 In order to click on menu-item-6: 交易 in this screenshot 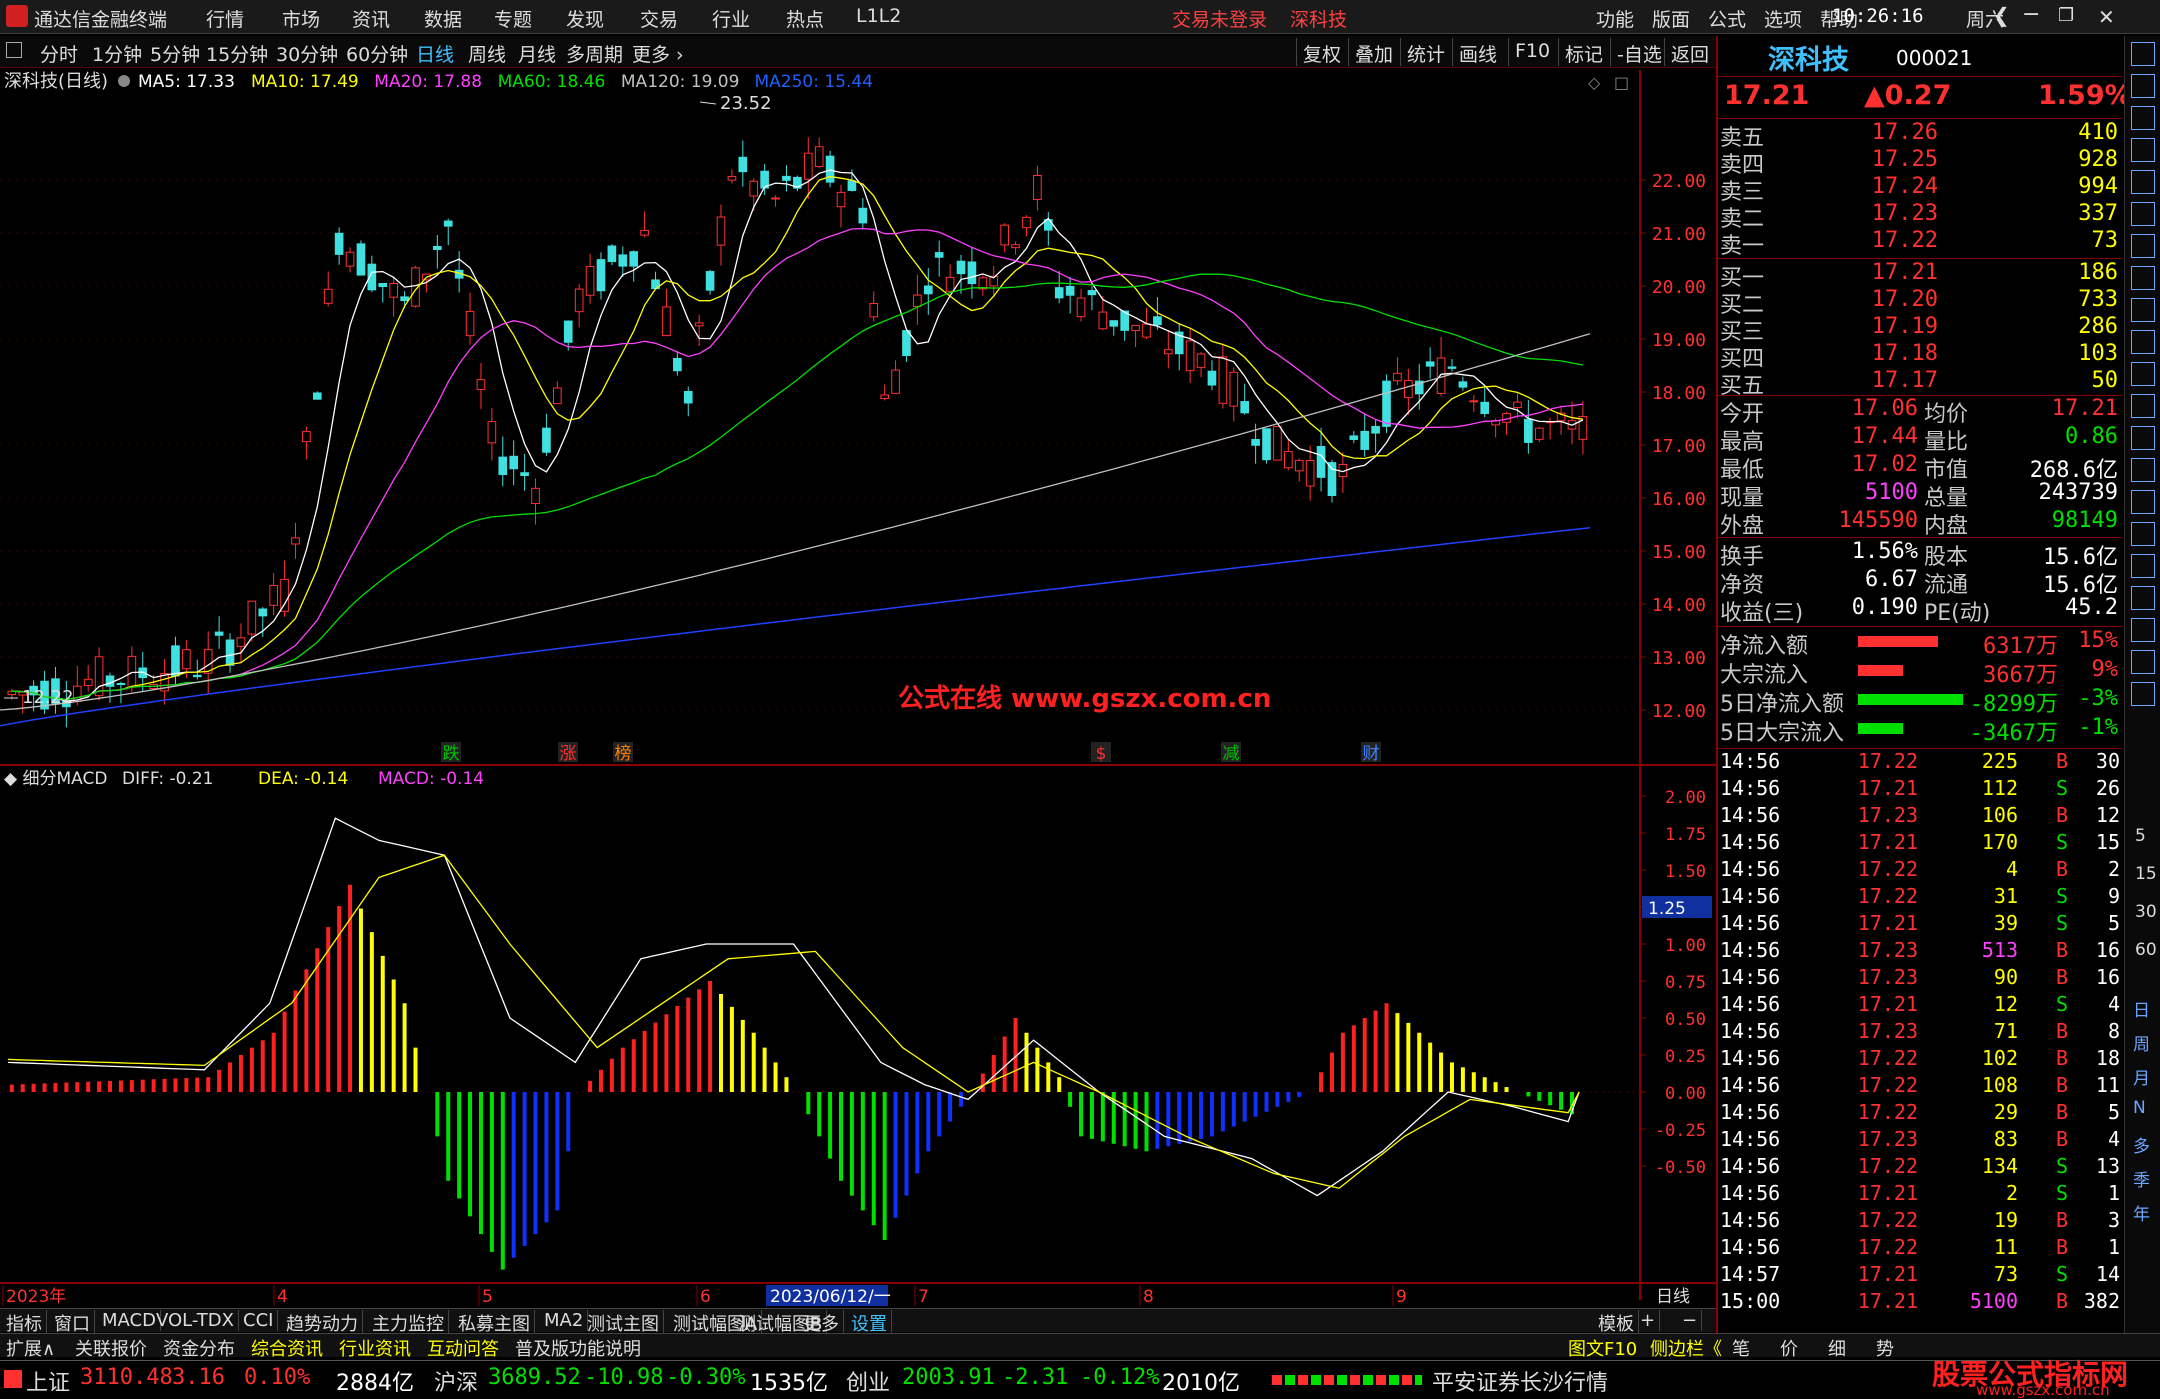, I will do `click(659, 18)`.